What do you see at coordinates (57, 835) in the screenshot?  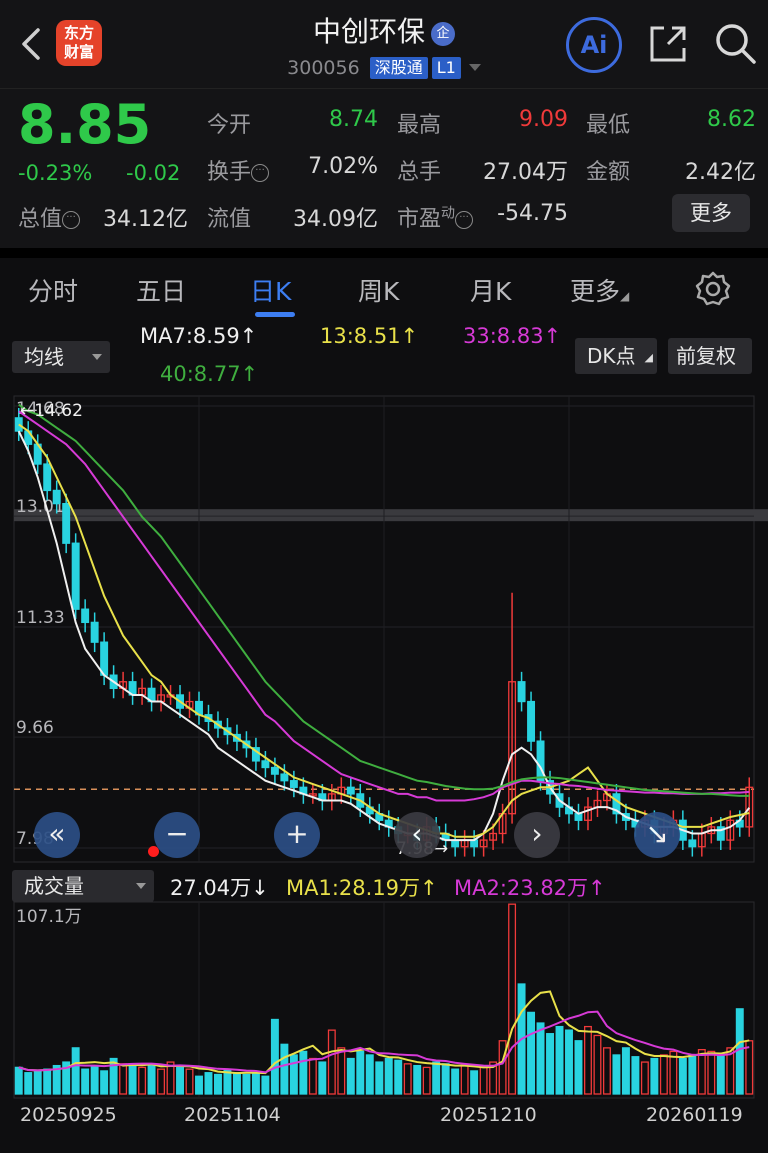 I see `scroll-left-fast-icon: «` at bounding box center [57, 835].